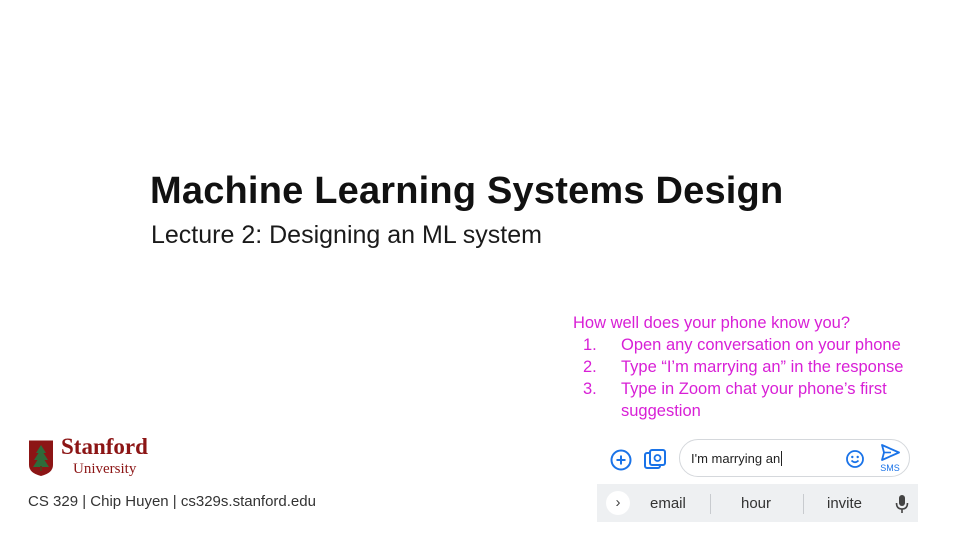 The height and width of the screenshot is (539, 960). I want to click on send-button: SMS, so click(890, 459).